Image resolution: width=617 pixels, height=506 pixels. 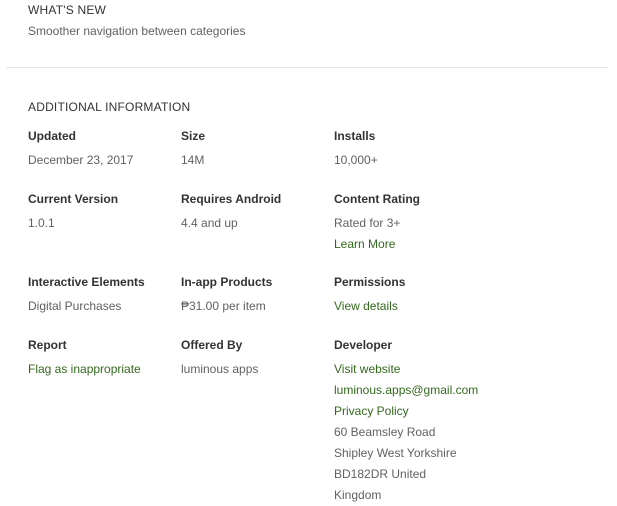 I want to click on in-app-products-cell: In-app Products ₱31.00 per item, so click(x=256, y=295).